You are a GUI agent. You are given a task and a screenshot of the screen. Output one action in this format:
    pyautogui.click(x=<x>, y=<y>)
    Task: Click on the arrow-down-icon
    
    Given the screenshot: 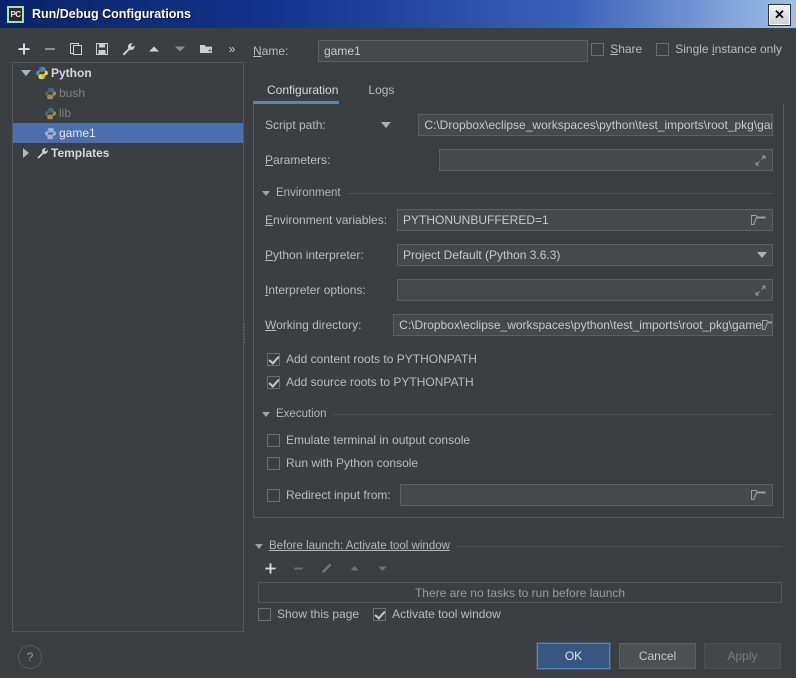 What is the action you would take?
    pyautogui.click(x=180, y=49)
    